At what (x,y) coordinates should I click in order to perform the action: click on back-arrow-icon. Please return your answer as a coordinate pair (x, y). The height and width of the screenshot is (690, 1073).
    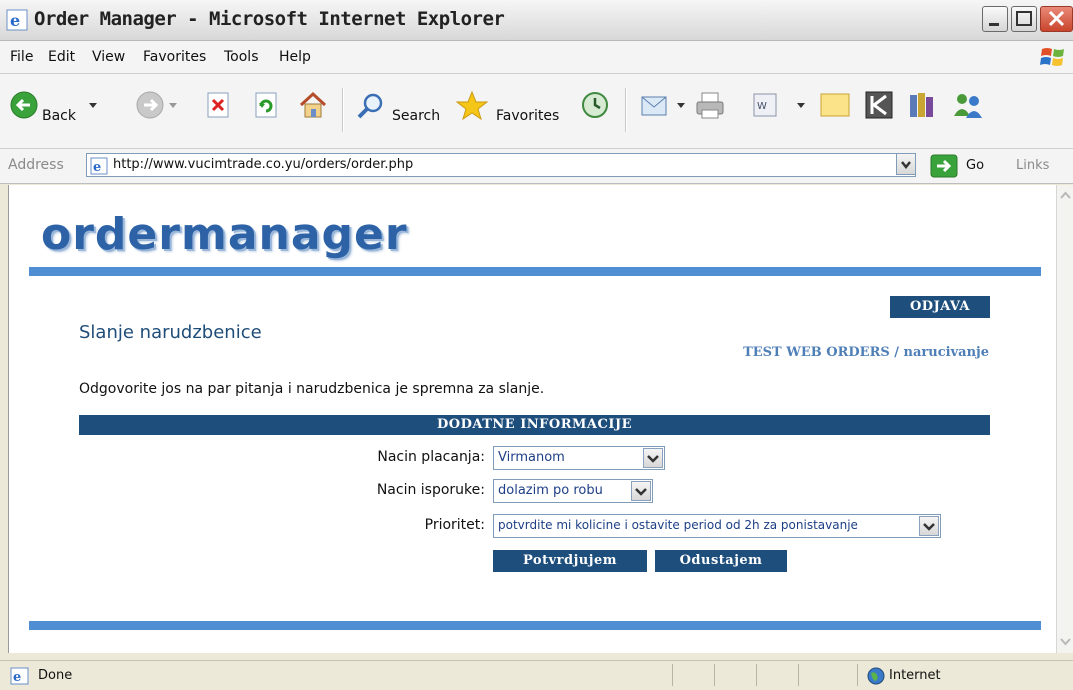
    Looking at the image, I should click on (24, 105).